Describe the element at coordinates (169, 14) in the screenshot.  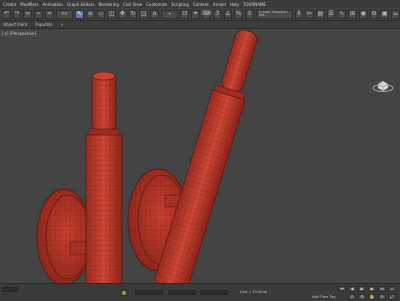
I see `reference-coordinate-dropdown: ▾` at that location.